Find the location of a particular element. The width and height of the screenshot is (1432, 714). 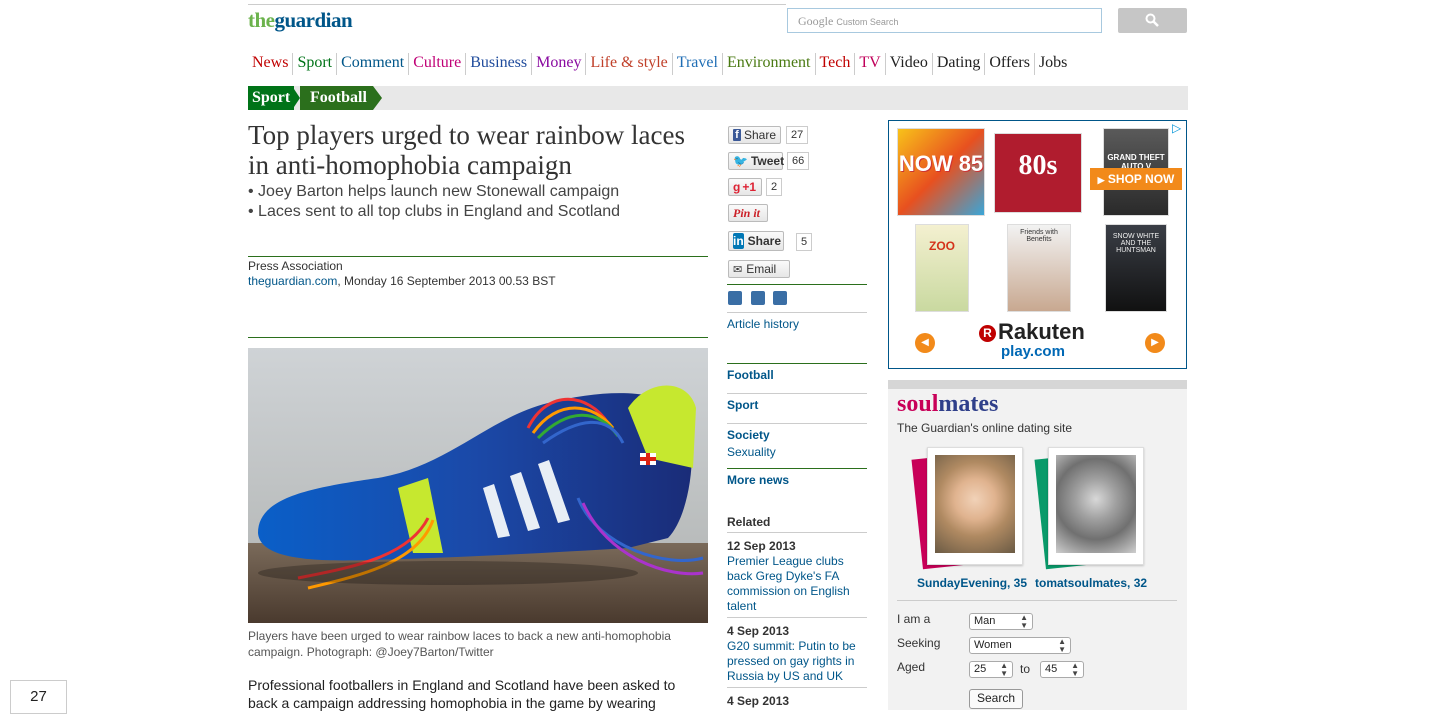

top-rule is located at coordinates (517, 4).